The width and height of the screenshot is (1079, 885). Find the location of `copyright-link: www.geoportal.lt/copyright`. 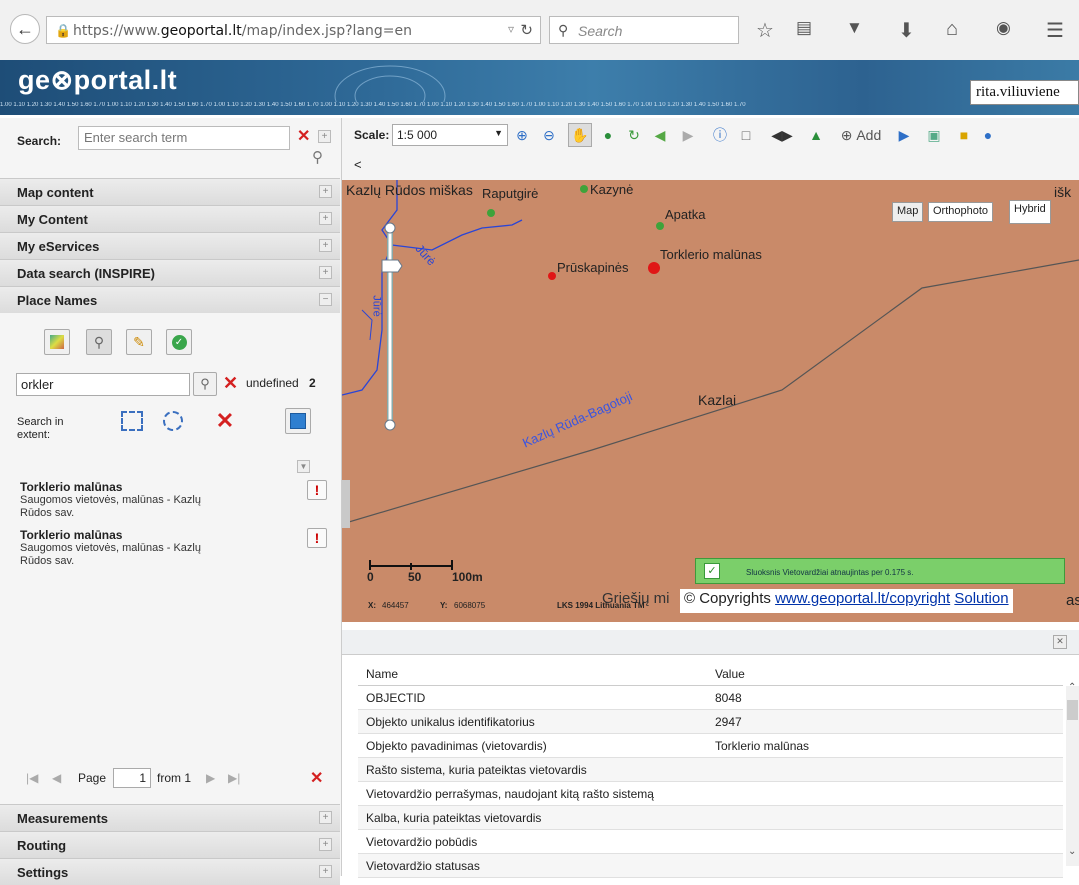

copyright-link: www.geoportal.lt/copyright is located at coordinates (862, 598).